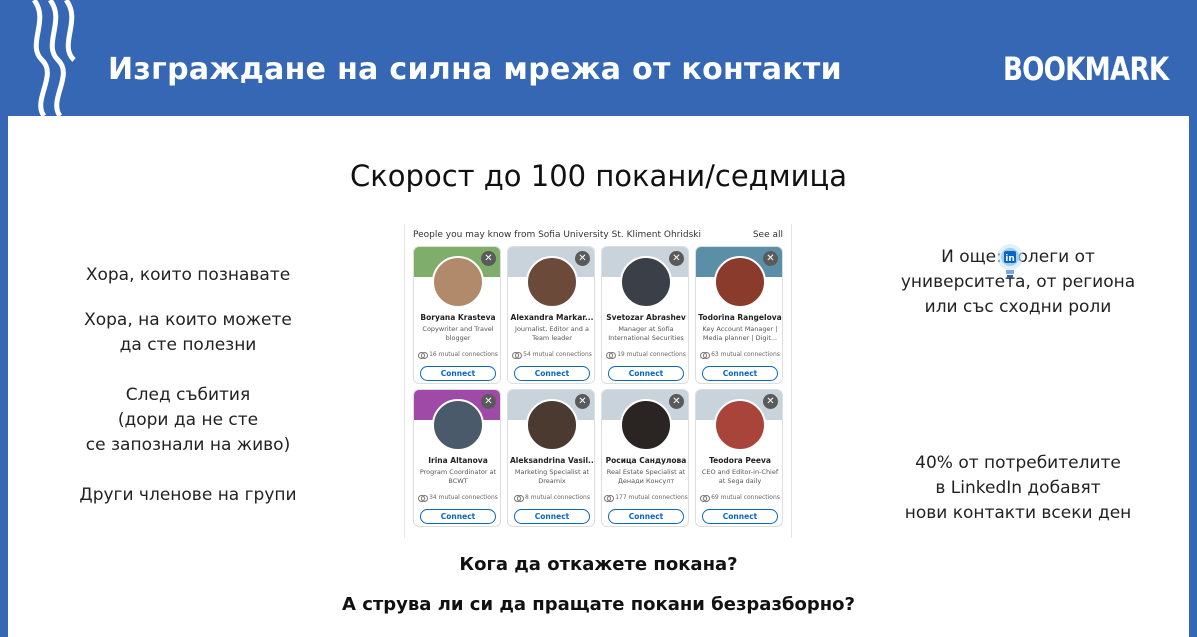 This screenshot has height=637, width=1197. I want to click on right-bottom-line-2: в LinkedIn добавят, so click(1018, 488).